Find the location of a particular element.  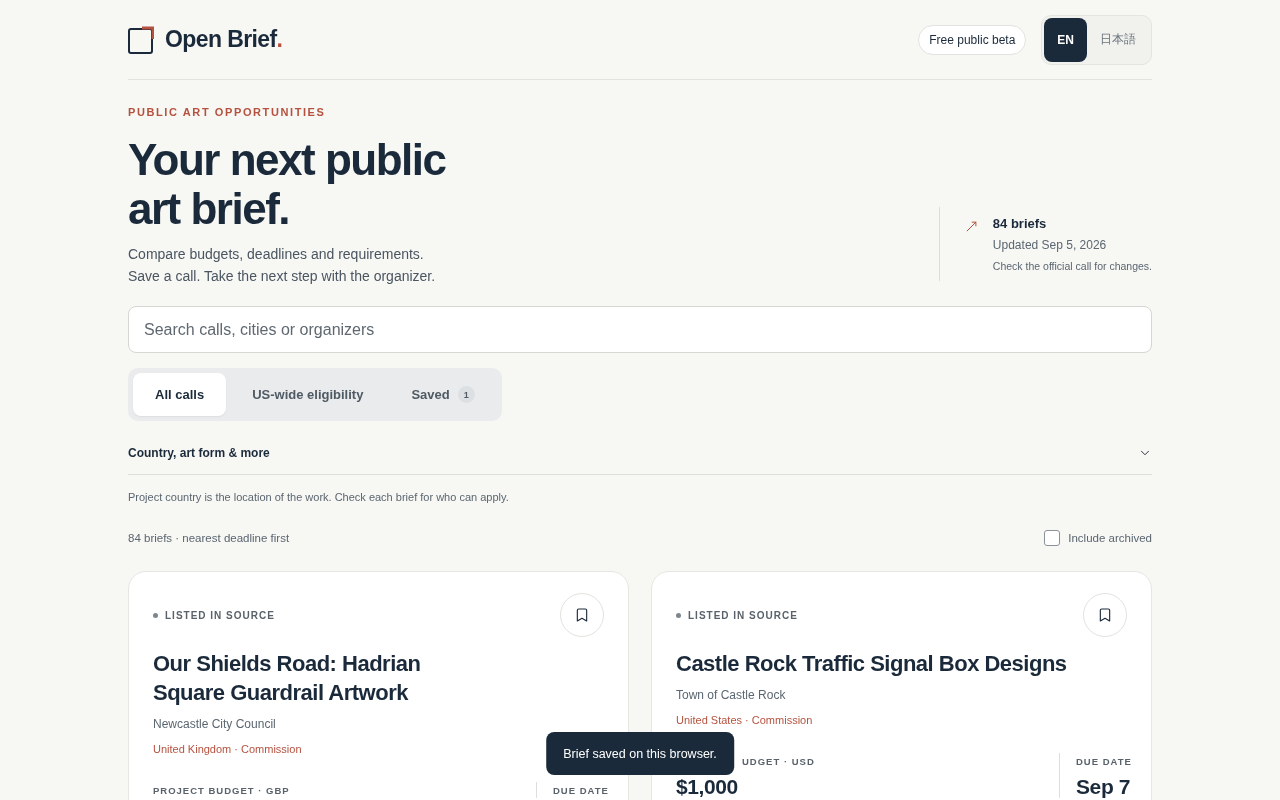

page-title: Your next public art brief. is located at coordinates (287, 184).